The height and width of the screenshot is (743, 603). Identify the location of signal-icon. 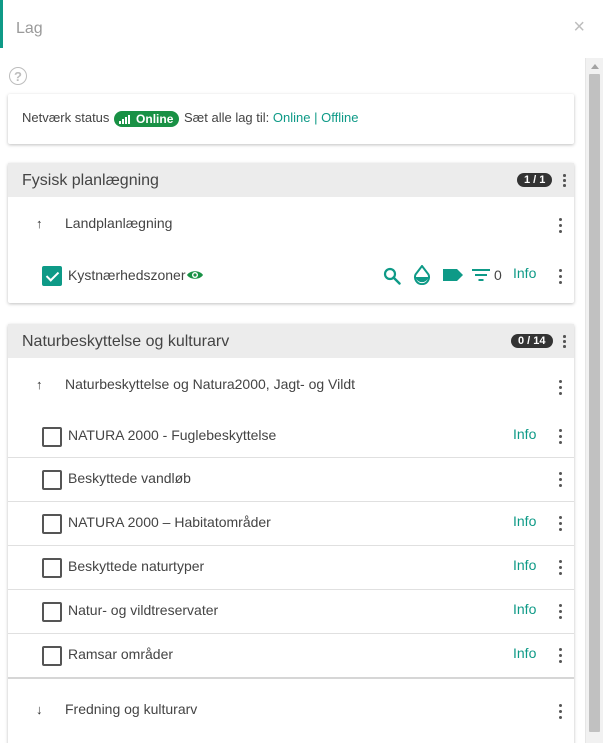
(126, 119).